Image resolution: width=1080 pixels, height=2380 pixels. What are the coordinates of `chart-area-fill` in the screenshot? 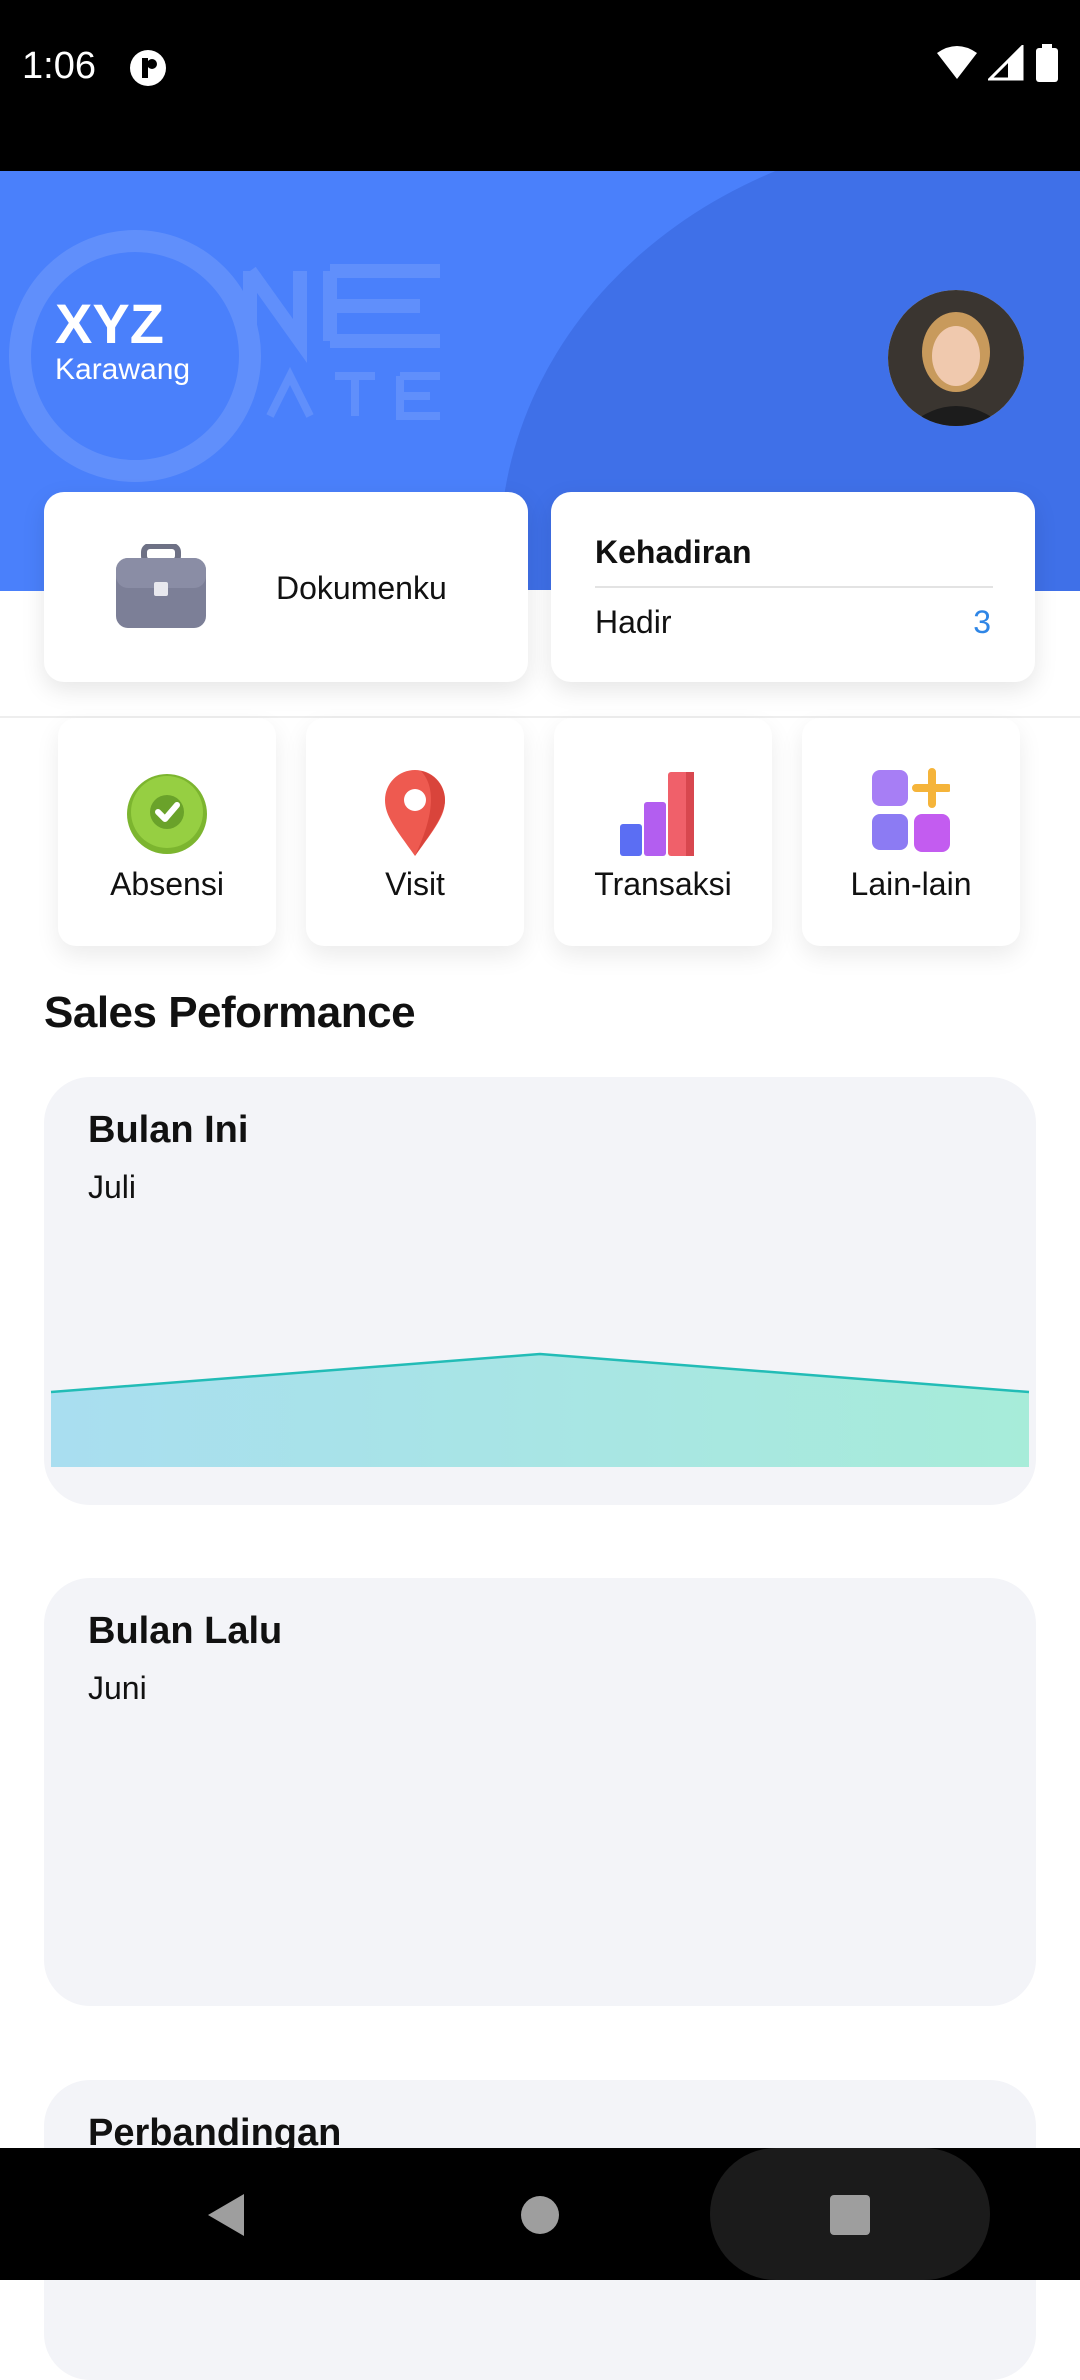 It's located at (540, 1410).